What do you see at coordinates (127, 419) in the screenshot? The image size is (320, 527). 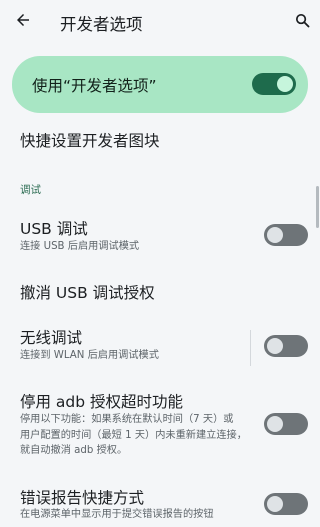 I see `adb-timeout-subtitle-line: 停用以下功能：如果系统在默认时间（7 天）或` at bounding box center [127, 419].